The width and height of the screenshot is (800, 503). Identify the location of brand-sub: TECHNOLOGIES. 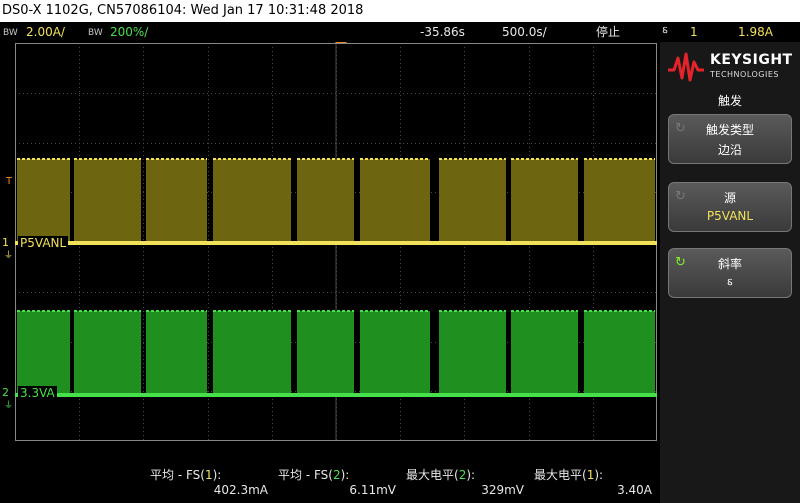
(744, 74).